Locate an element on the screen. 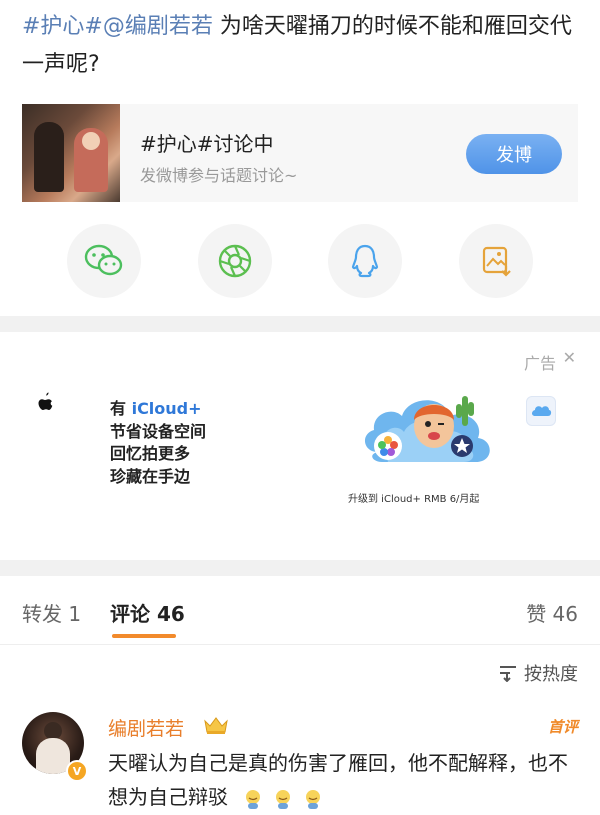 Image resolution: width=600 pixels, height=815 pixels. active-tab-indicator is located at coordinates (144, 636).